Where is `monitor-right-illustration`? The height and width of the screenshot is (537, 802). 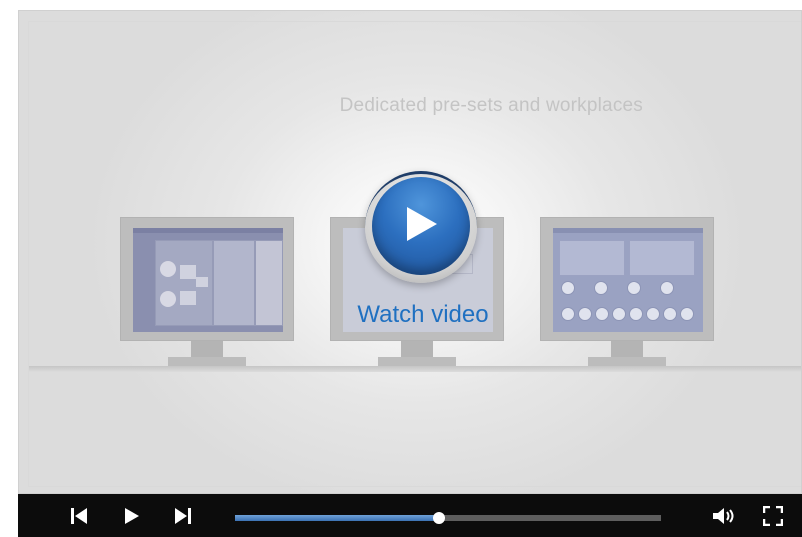 monitor-right-illustration is located at coordinates (627, 293).